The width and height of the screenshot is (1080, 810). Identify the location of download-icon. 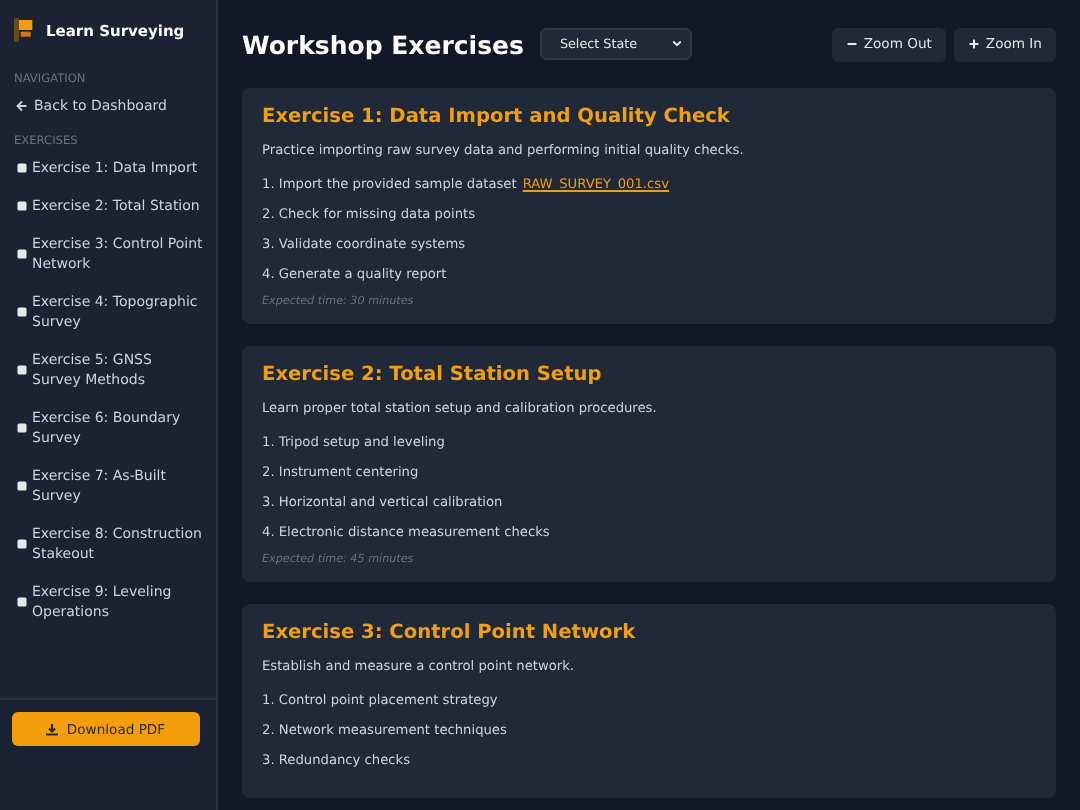
(52, 729).